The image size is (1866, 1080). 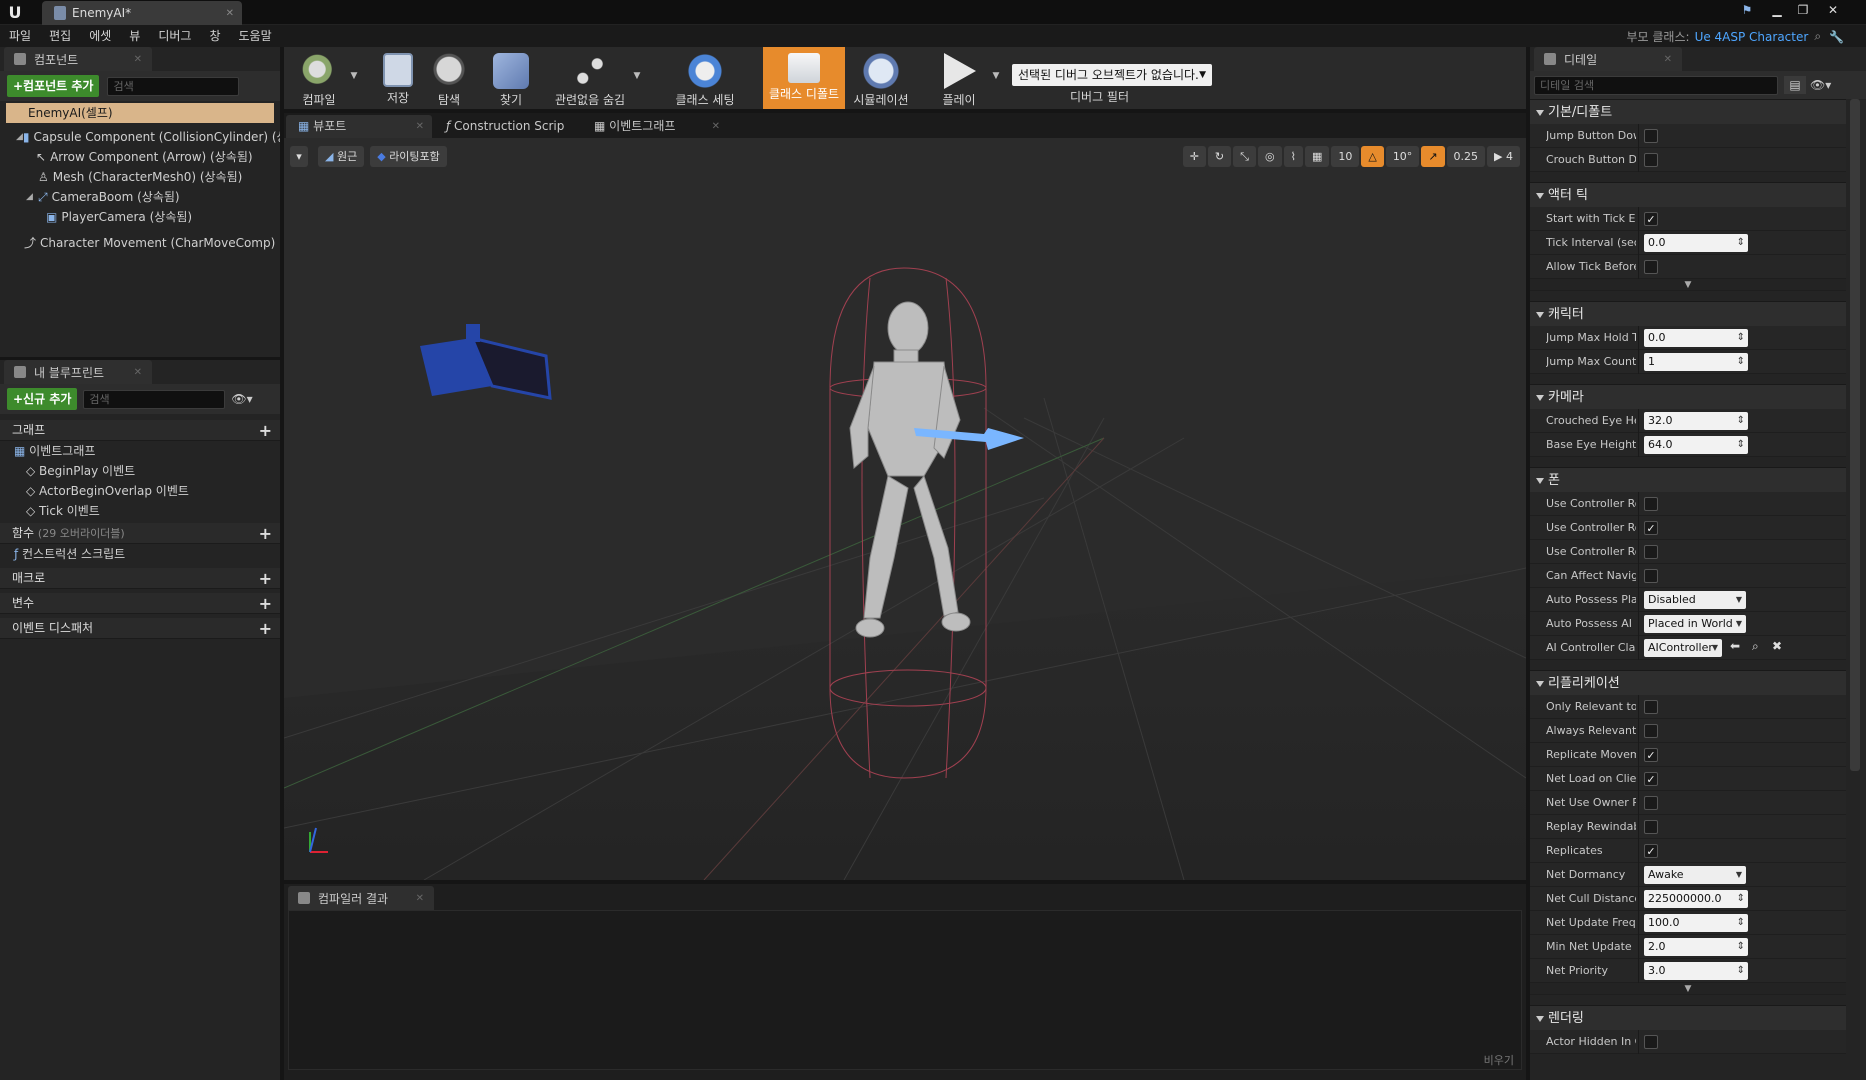 What do you see at coordinates (1372, 156) in the screenshot?
I see `rotation-snap-icon: △` at bounding box center [1372, 156].